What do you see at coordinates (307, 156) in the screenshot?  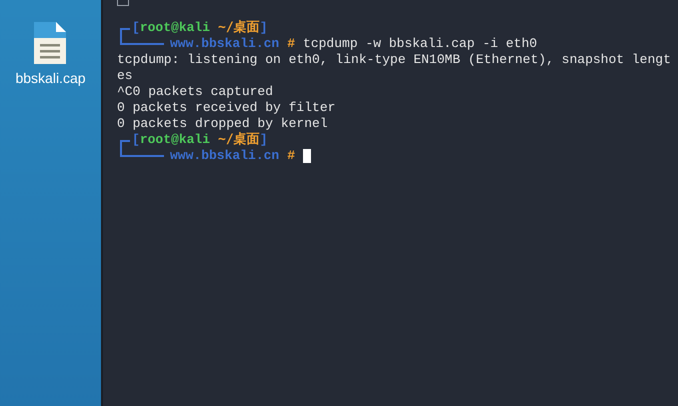 I see `text-cursor` at bounding box center [307, 156].